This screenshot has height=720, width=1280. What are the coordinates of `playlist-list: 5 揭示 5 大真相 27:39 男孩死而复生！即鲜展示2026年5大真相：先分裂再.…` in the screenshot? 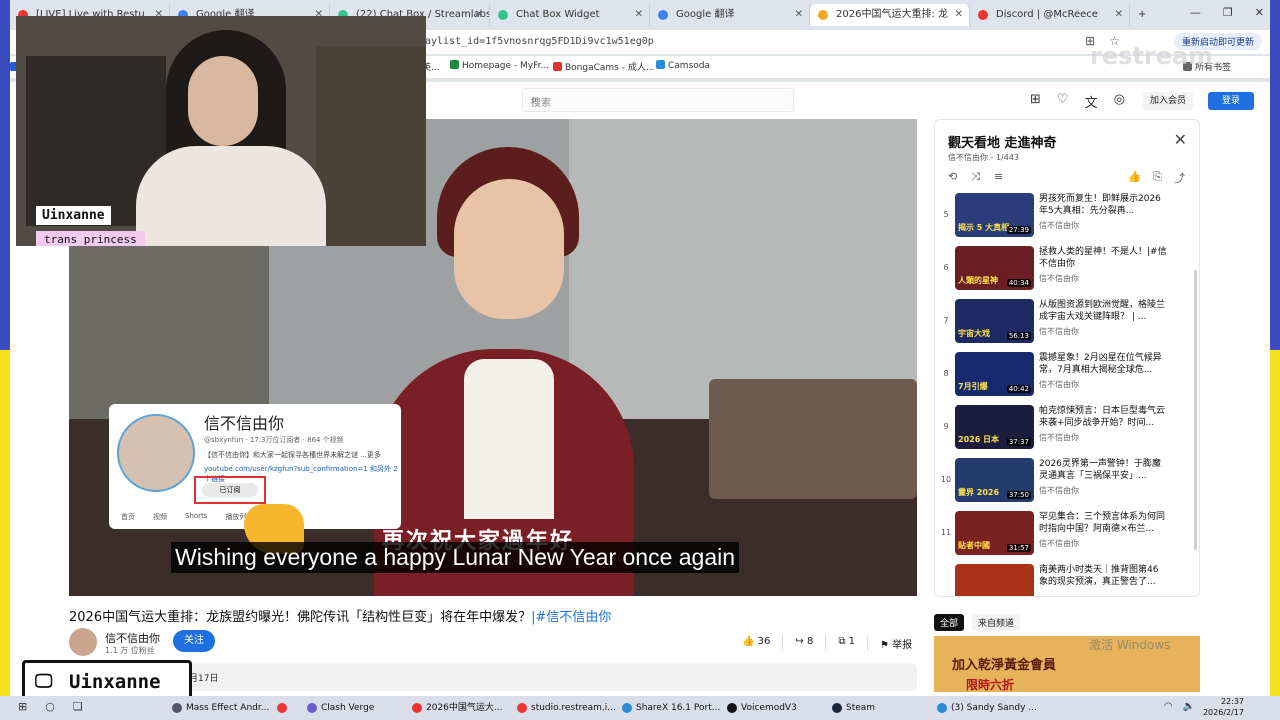 It's located at (1065, 393).